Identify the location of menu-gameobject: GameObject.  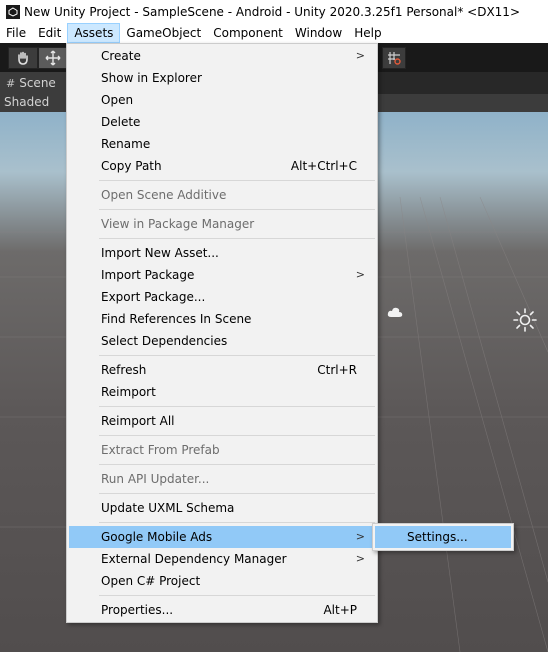
(163, 33).